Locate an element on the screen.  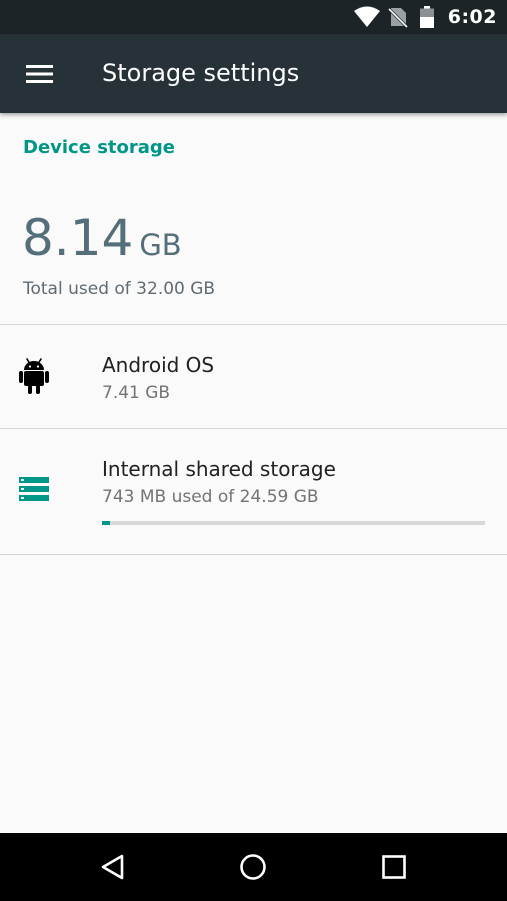
menu-button is located at coordinates (39, 74).